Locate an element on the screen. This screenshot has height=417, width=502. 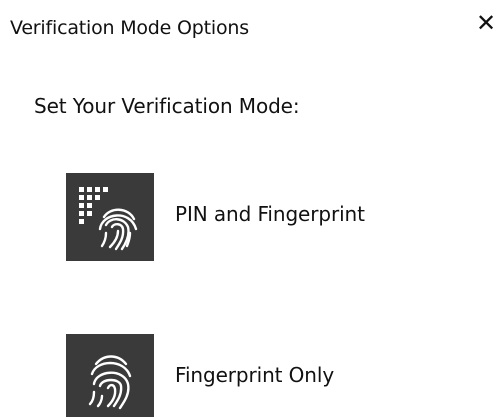
section-subtitle: Set Your Verification Mode: is located at coordinates (167, 106).